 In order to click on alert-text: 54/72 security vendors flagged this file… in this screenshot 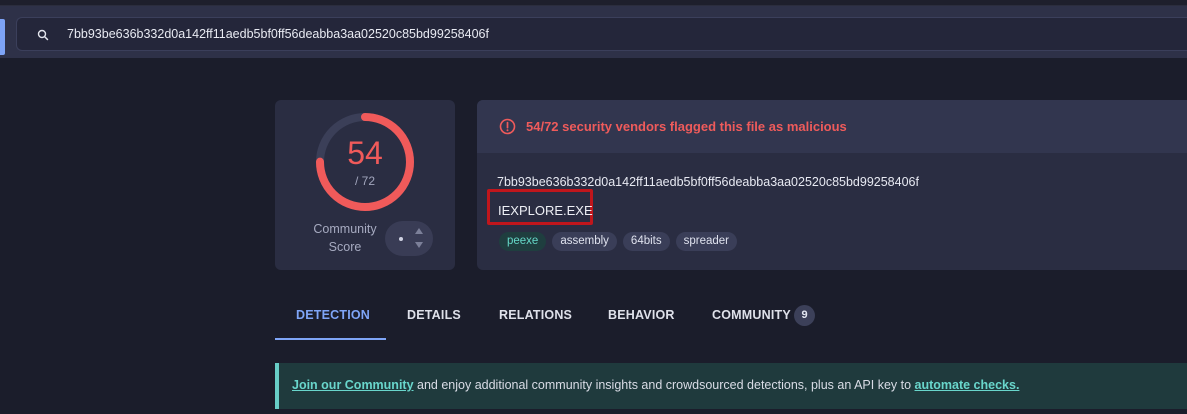, I will do `click(686, 126)`.